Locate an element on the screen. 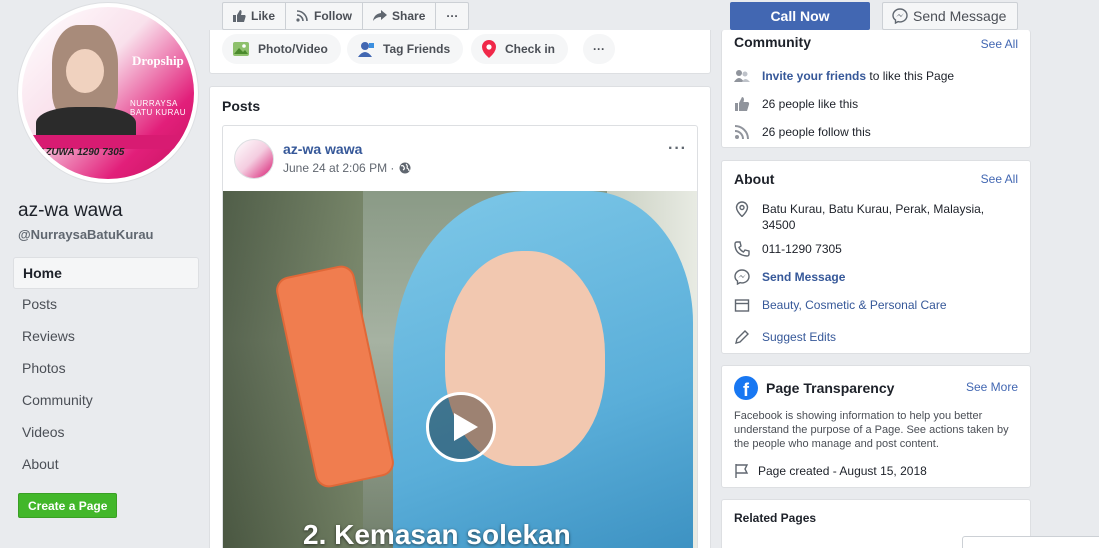  nav-item-home: Home is located at coordinates (106, 273).